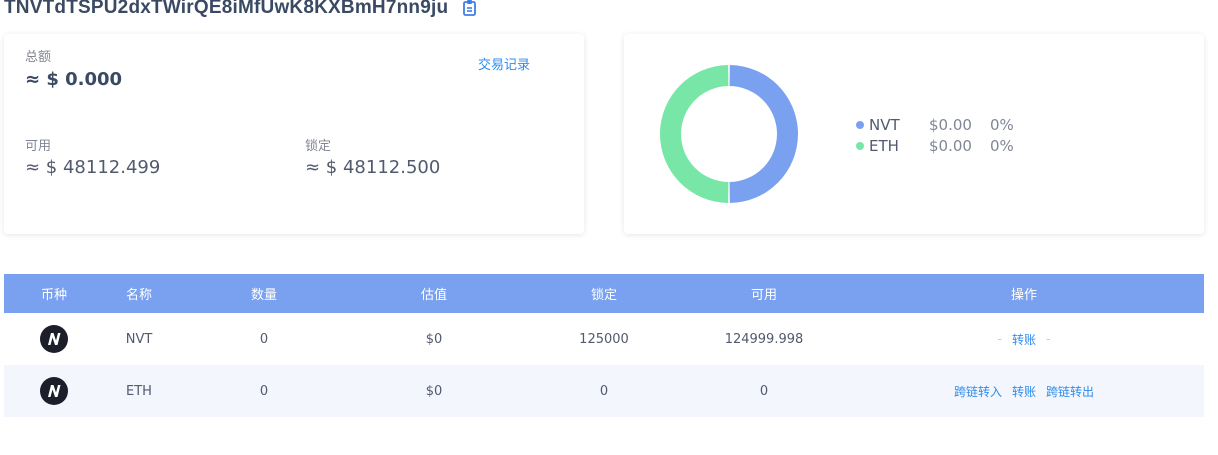 The width and height of the screenshot is (1218, 455). Describe the element at coordinates (139, 339) in the screenshot. I see `coin-name: NVT` at that location.